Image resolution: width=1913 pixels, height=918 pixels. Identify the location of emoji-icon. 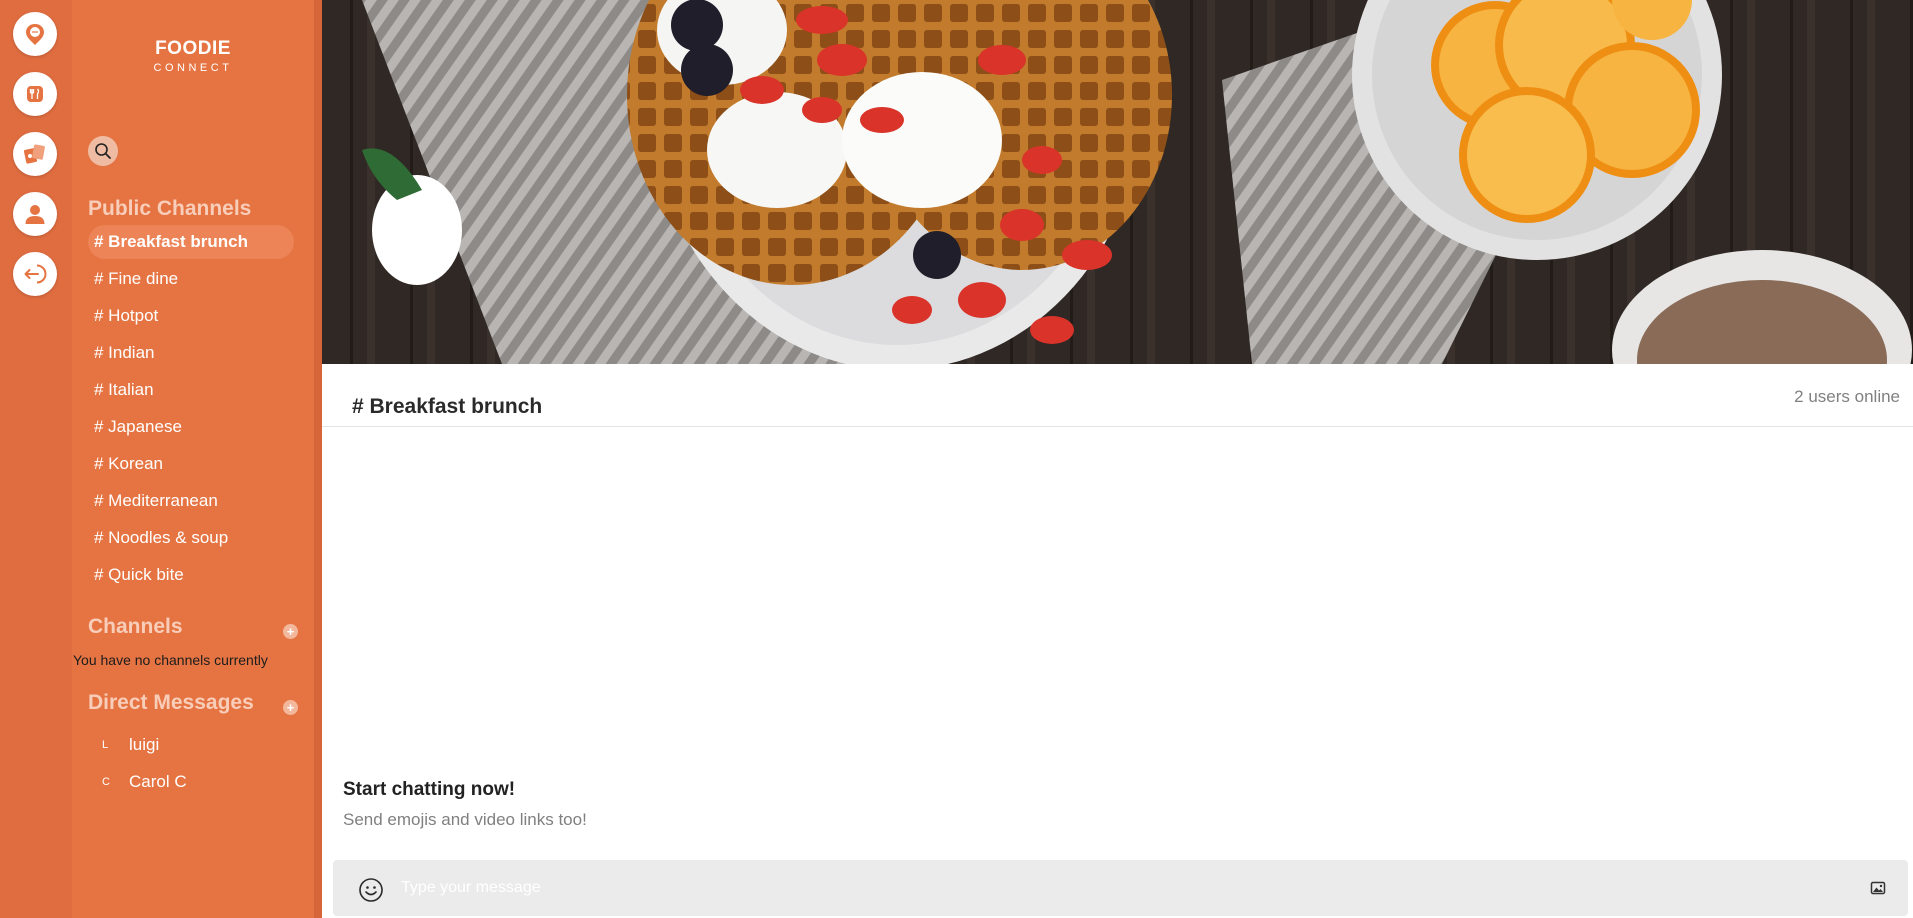
(371, 890).